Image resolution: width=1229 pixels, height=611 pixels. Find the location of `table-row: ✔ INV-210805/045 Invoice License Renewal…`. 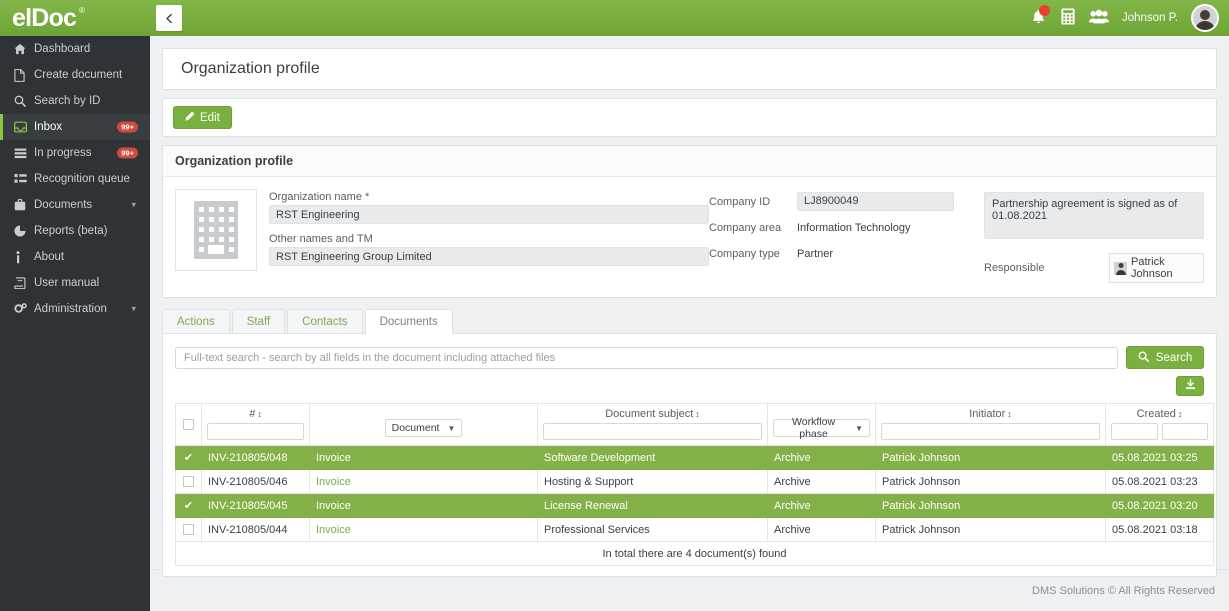

table-row: ✔ INV-210805/045 Invoice License Renewal… is located at coordinates (694, 505).